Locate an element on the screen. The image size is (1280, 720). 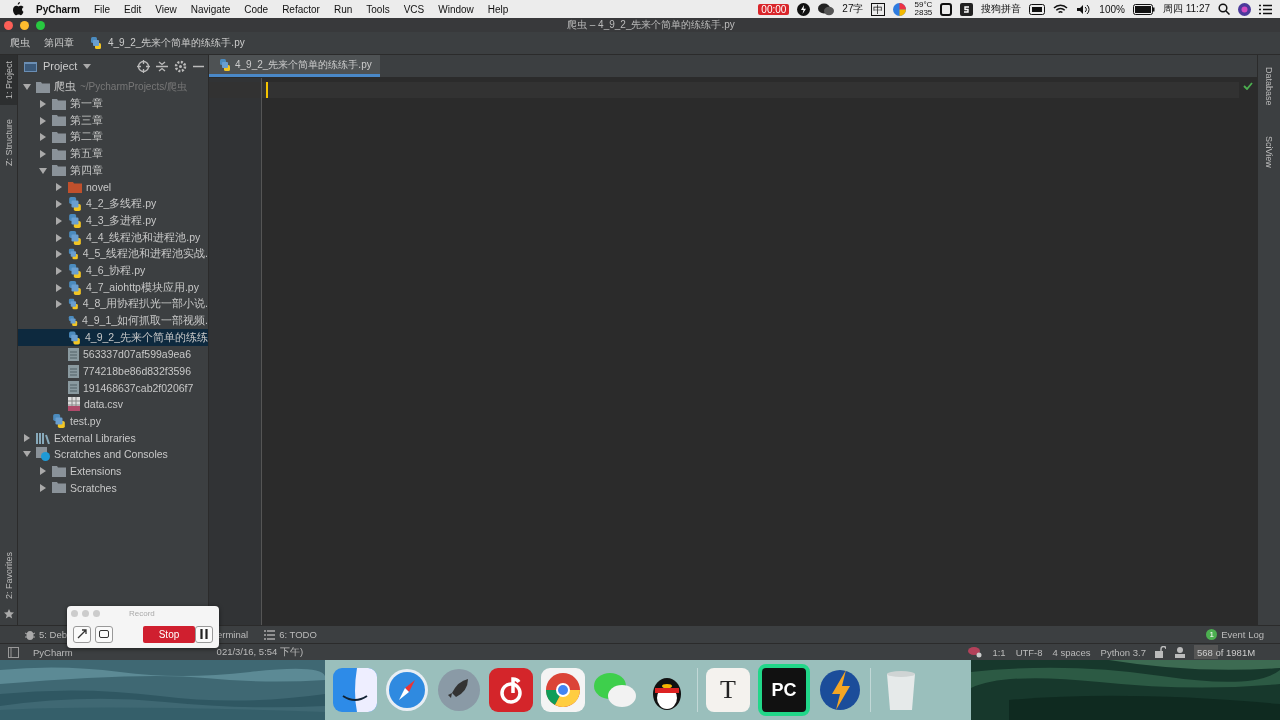
chat-icon is located at coordinates (826, 9).